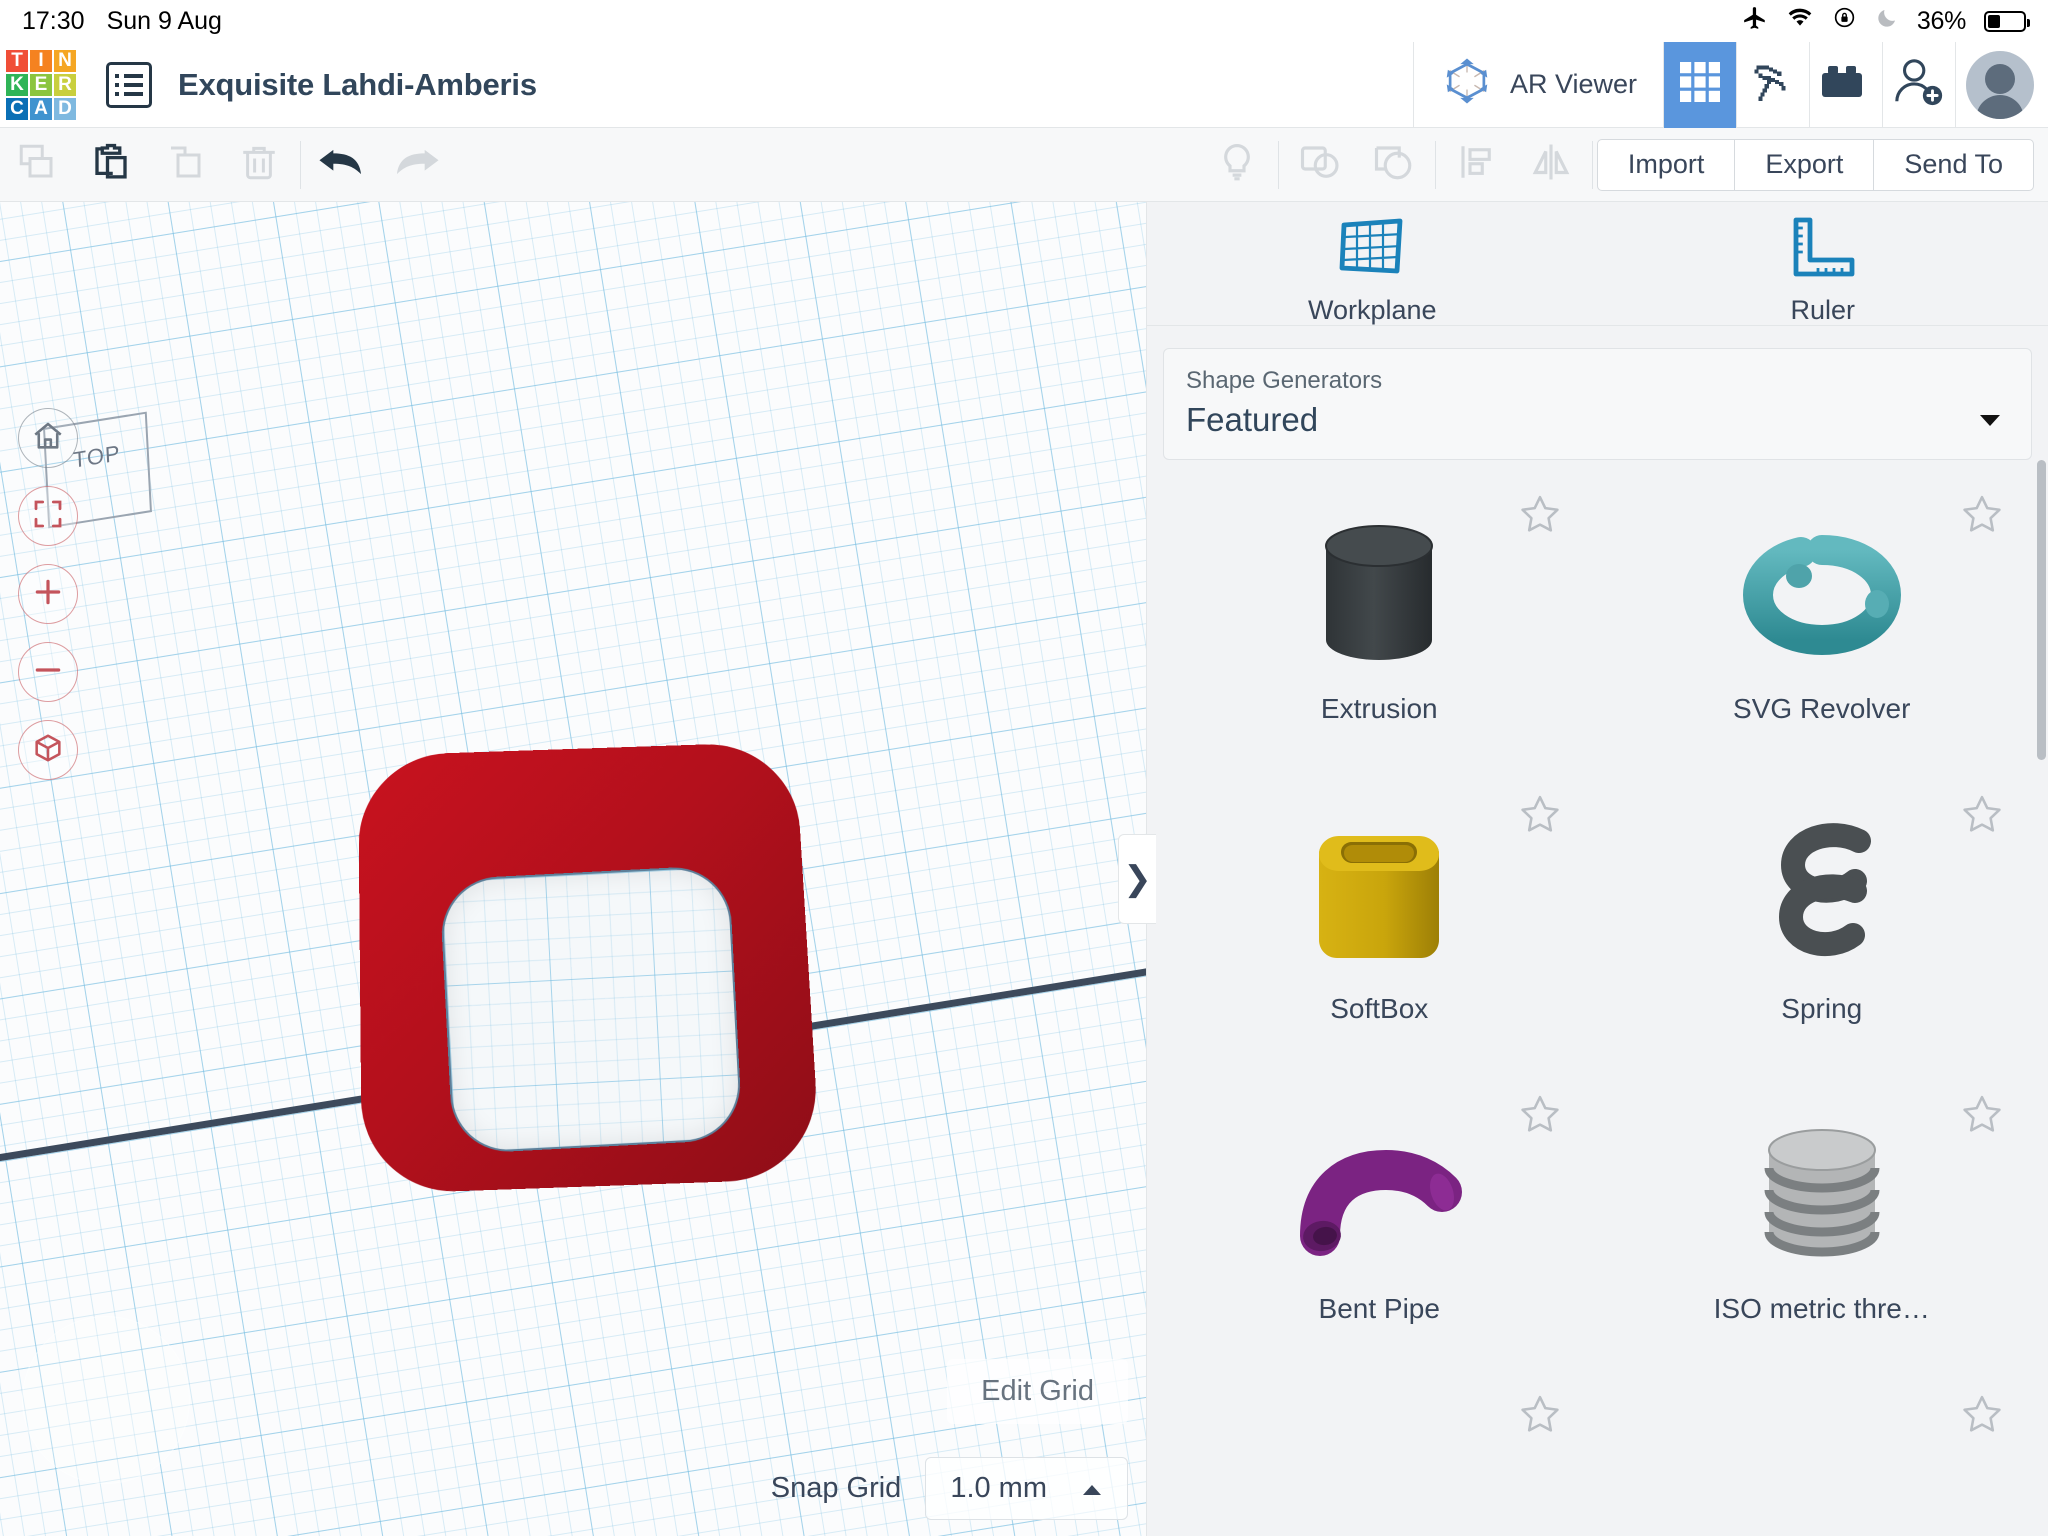 The image size is (2048, 1536). I want to click on undo-button, so click(342, 164).